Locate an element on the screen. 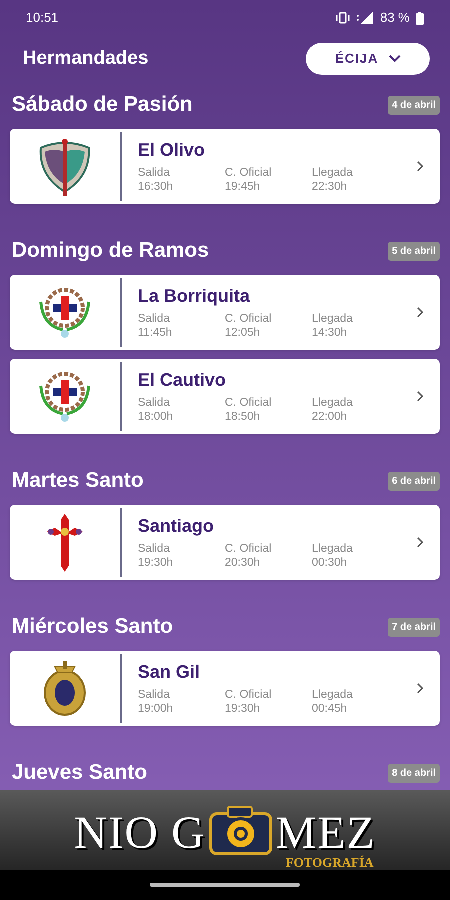  page-title: Hermandades is located at coordinates (86, 58).